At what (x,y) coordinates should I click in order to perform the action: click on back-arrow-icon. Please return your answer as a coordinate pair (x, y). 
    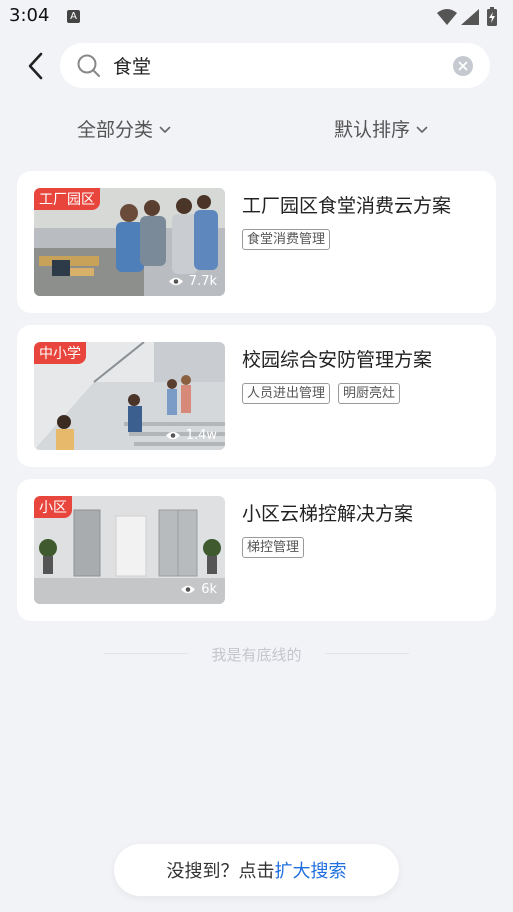
    Looking at the image, I should click on (35, 66).